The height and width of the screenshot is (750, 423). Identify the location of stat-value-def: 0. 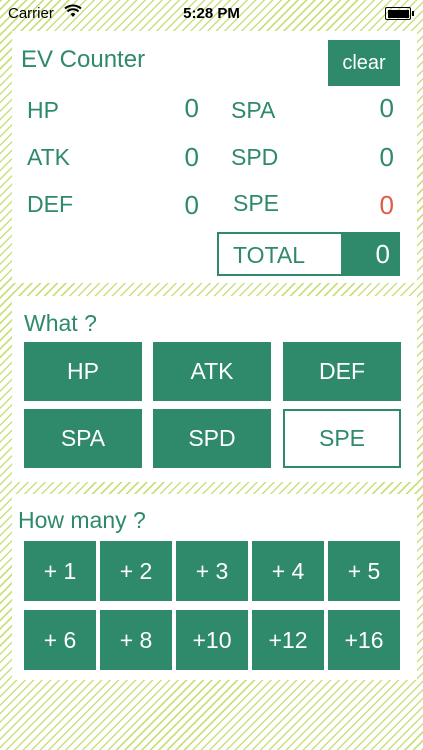
(191, 205).